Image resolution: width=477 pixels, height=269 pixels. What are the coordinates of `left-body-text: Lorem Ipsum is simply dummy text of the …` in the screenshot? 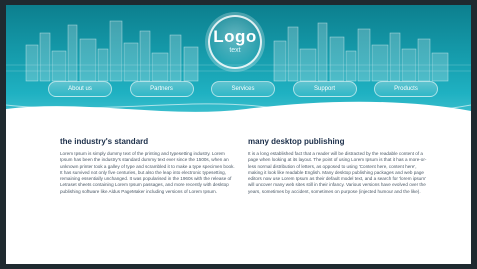 It's located at (147, 172).